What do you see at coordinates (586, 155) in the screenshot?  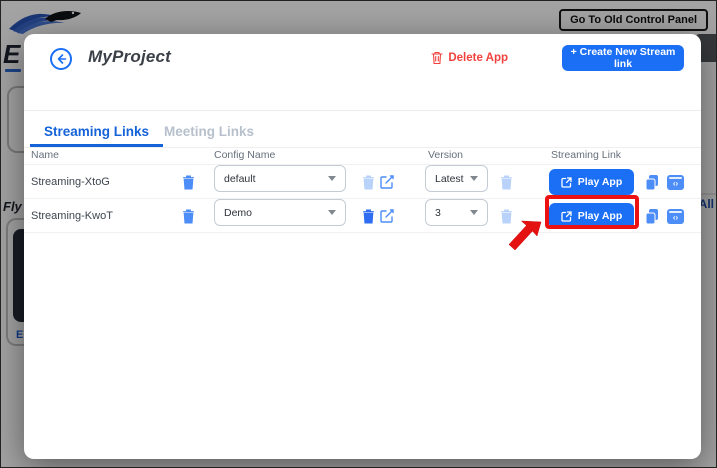 I see `column-header-streaming-link: Streaming Link` at bounding box center [586, 155].